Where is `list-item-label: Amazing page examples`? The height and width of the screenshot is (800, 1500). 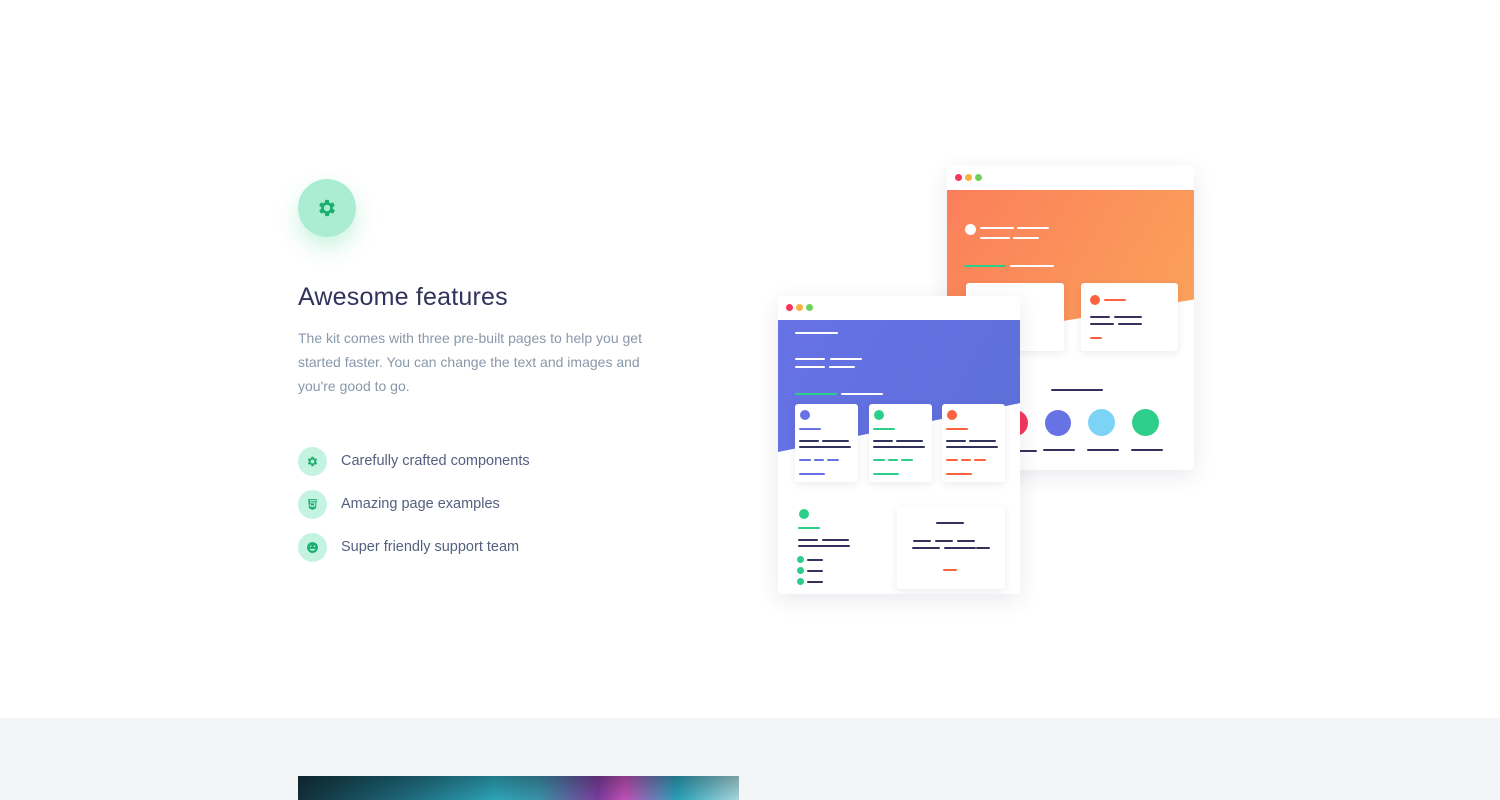
list-item-label: Amazing page examples is located at coordinates (420, 504).